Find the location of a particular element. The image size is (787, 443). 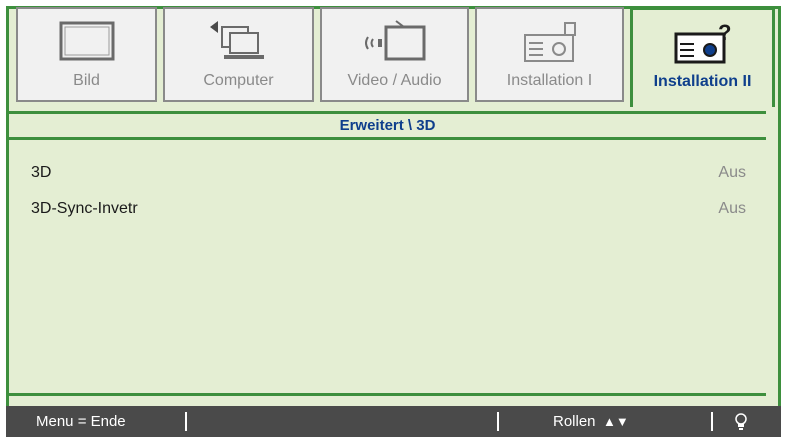

computer-icon is located at coordinates (236, 40).